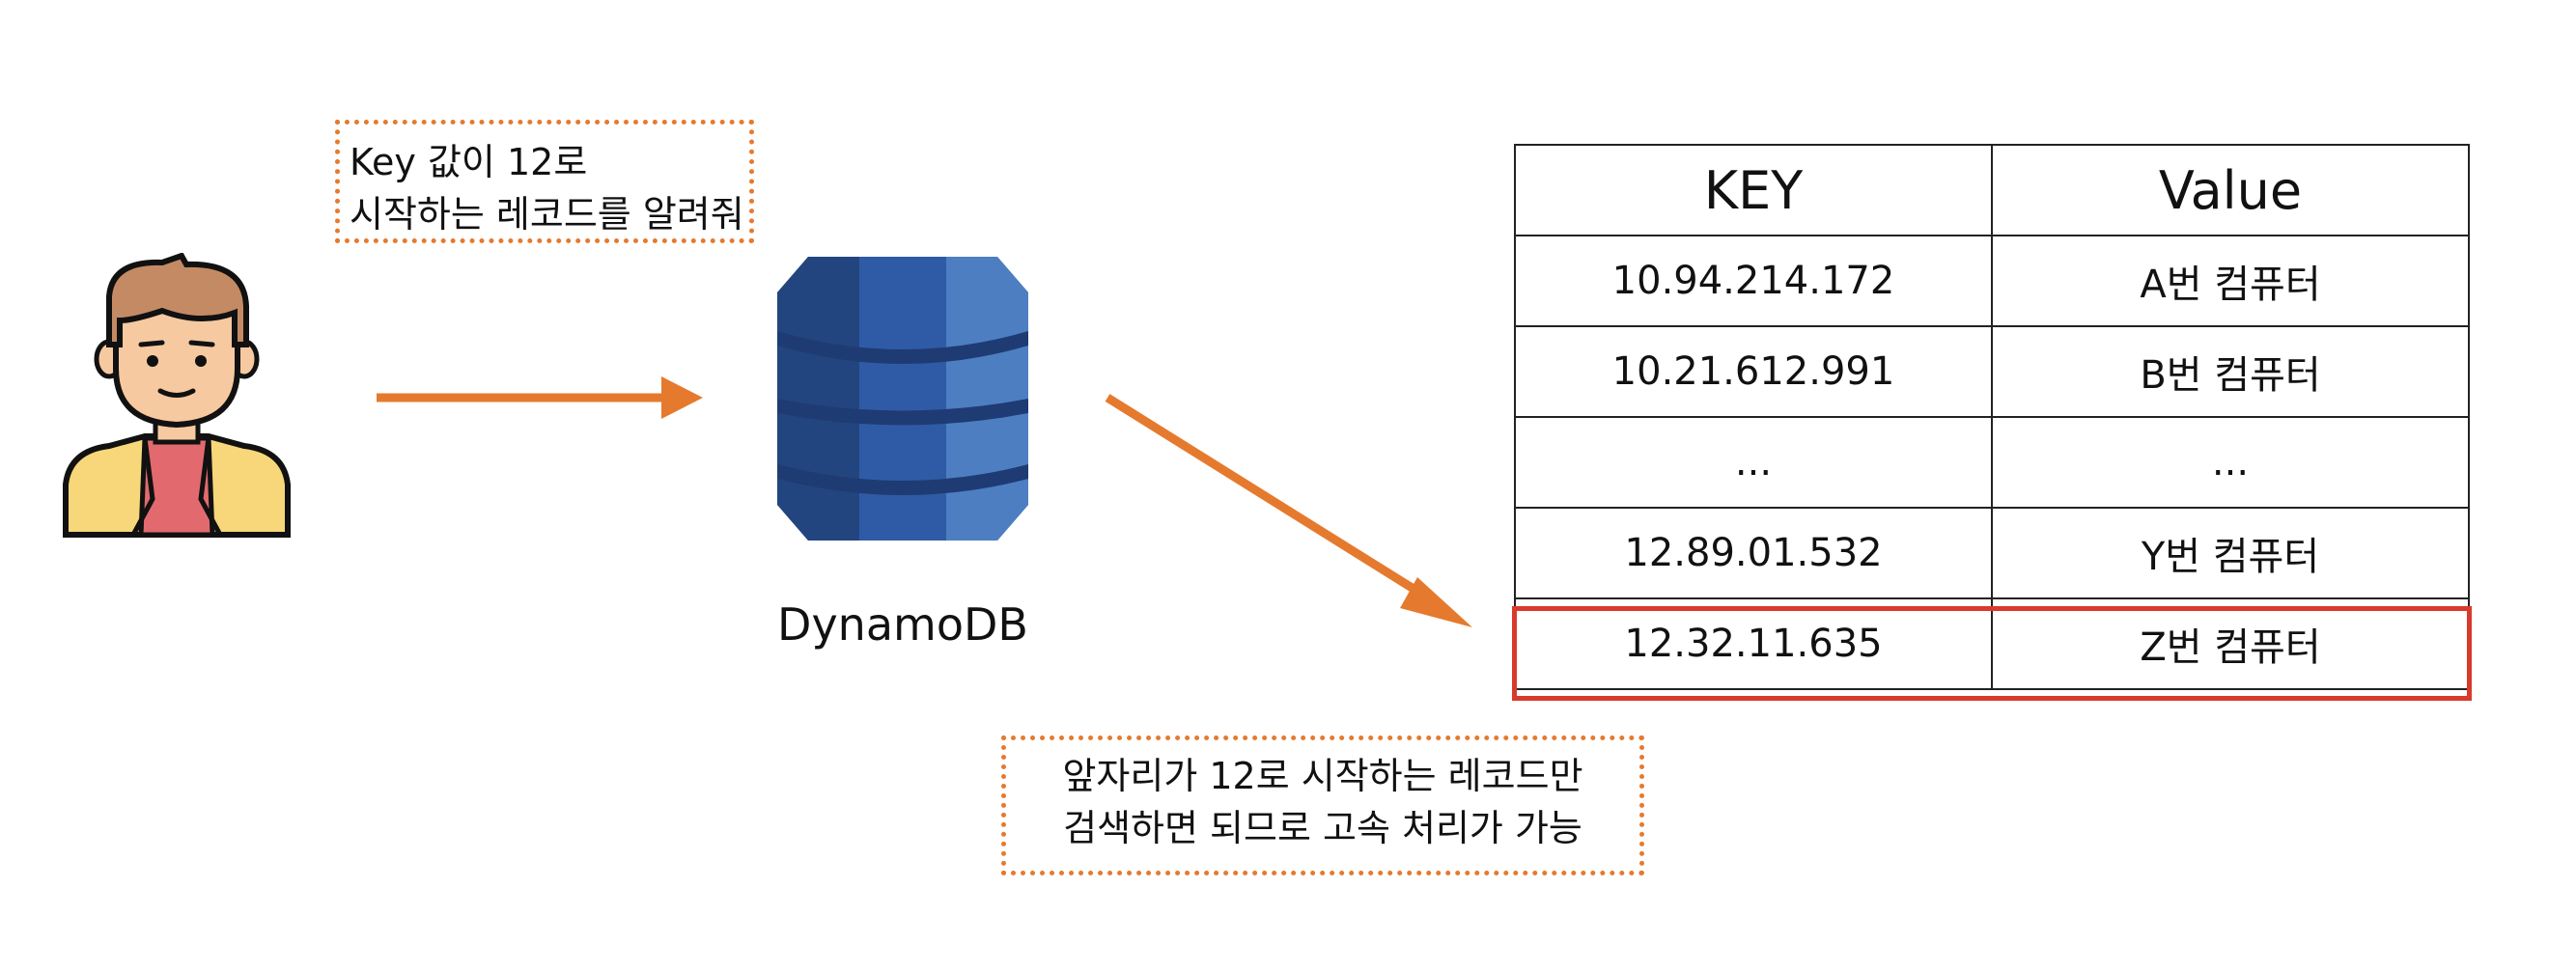 This screenshot has width=2576, height=971. I want to click on table-row: 12.89.01.532 Y번 컴퓨터, so click(1992, 553).